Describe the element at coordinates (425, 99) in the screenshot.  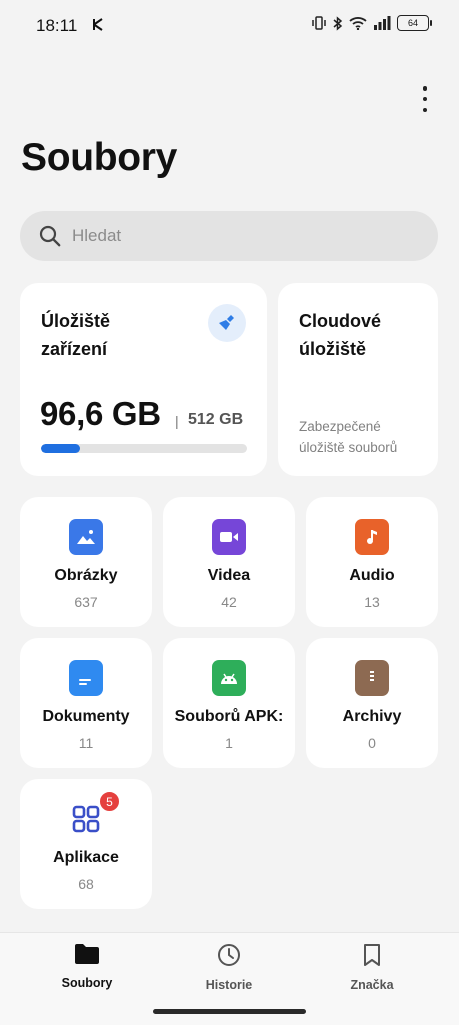
I see `more-options-icon` at that location.